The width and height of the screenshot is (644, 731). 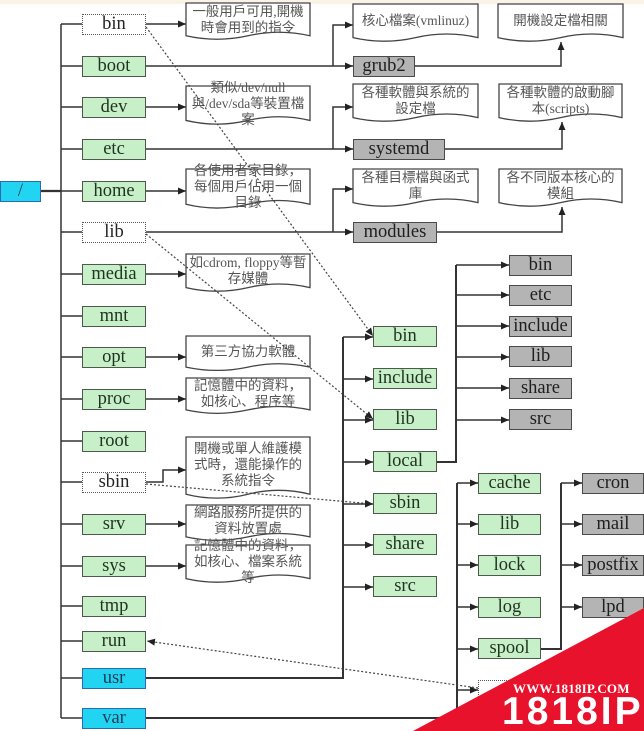 I want to click on watermark-brand: 1818IP, so click(x=573, y=710).